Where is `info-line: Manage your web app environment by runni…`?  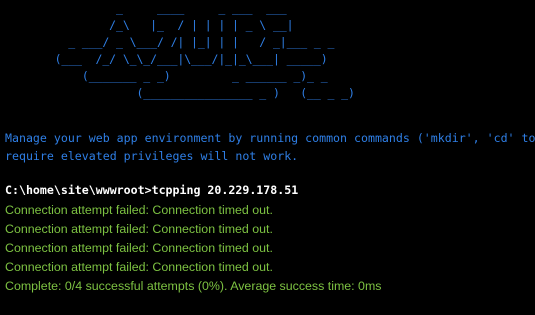 info-line: Manage your web app environment by runni… is located at coordinates (270, 138).